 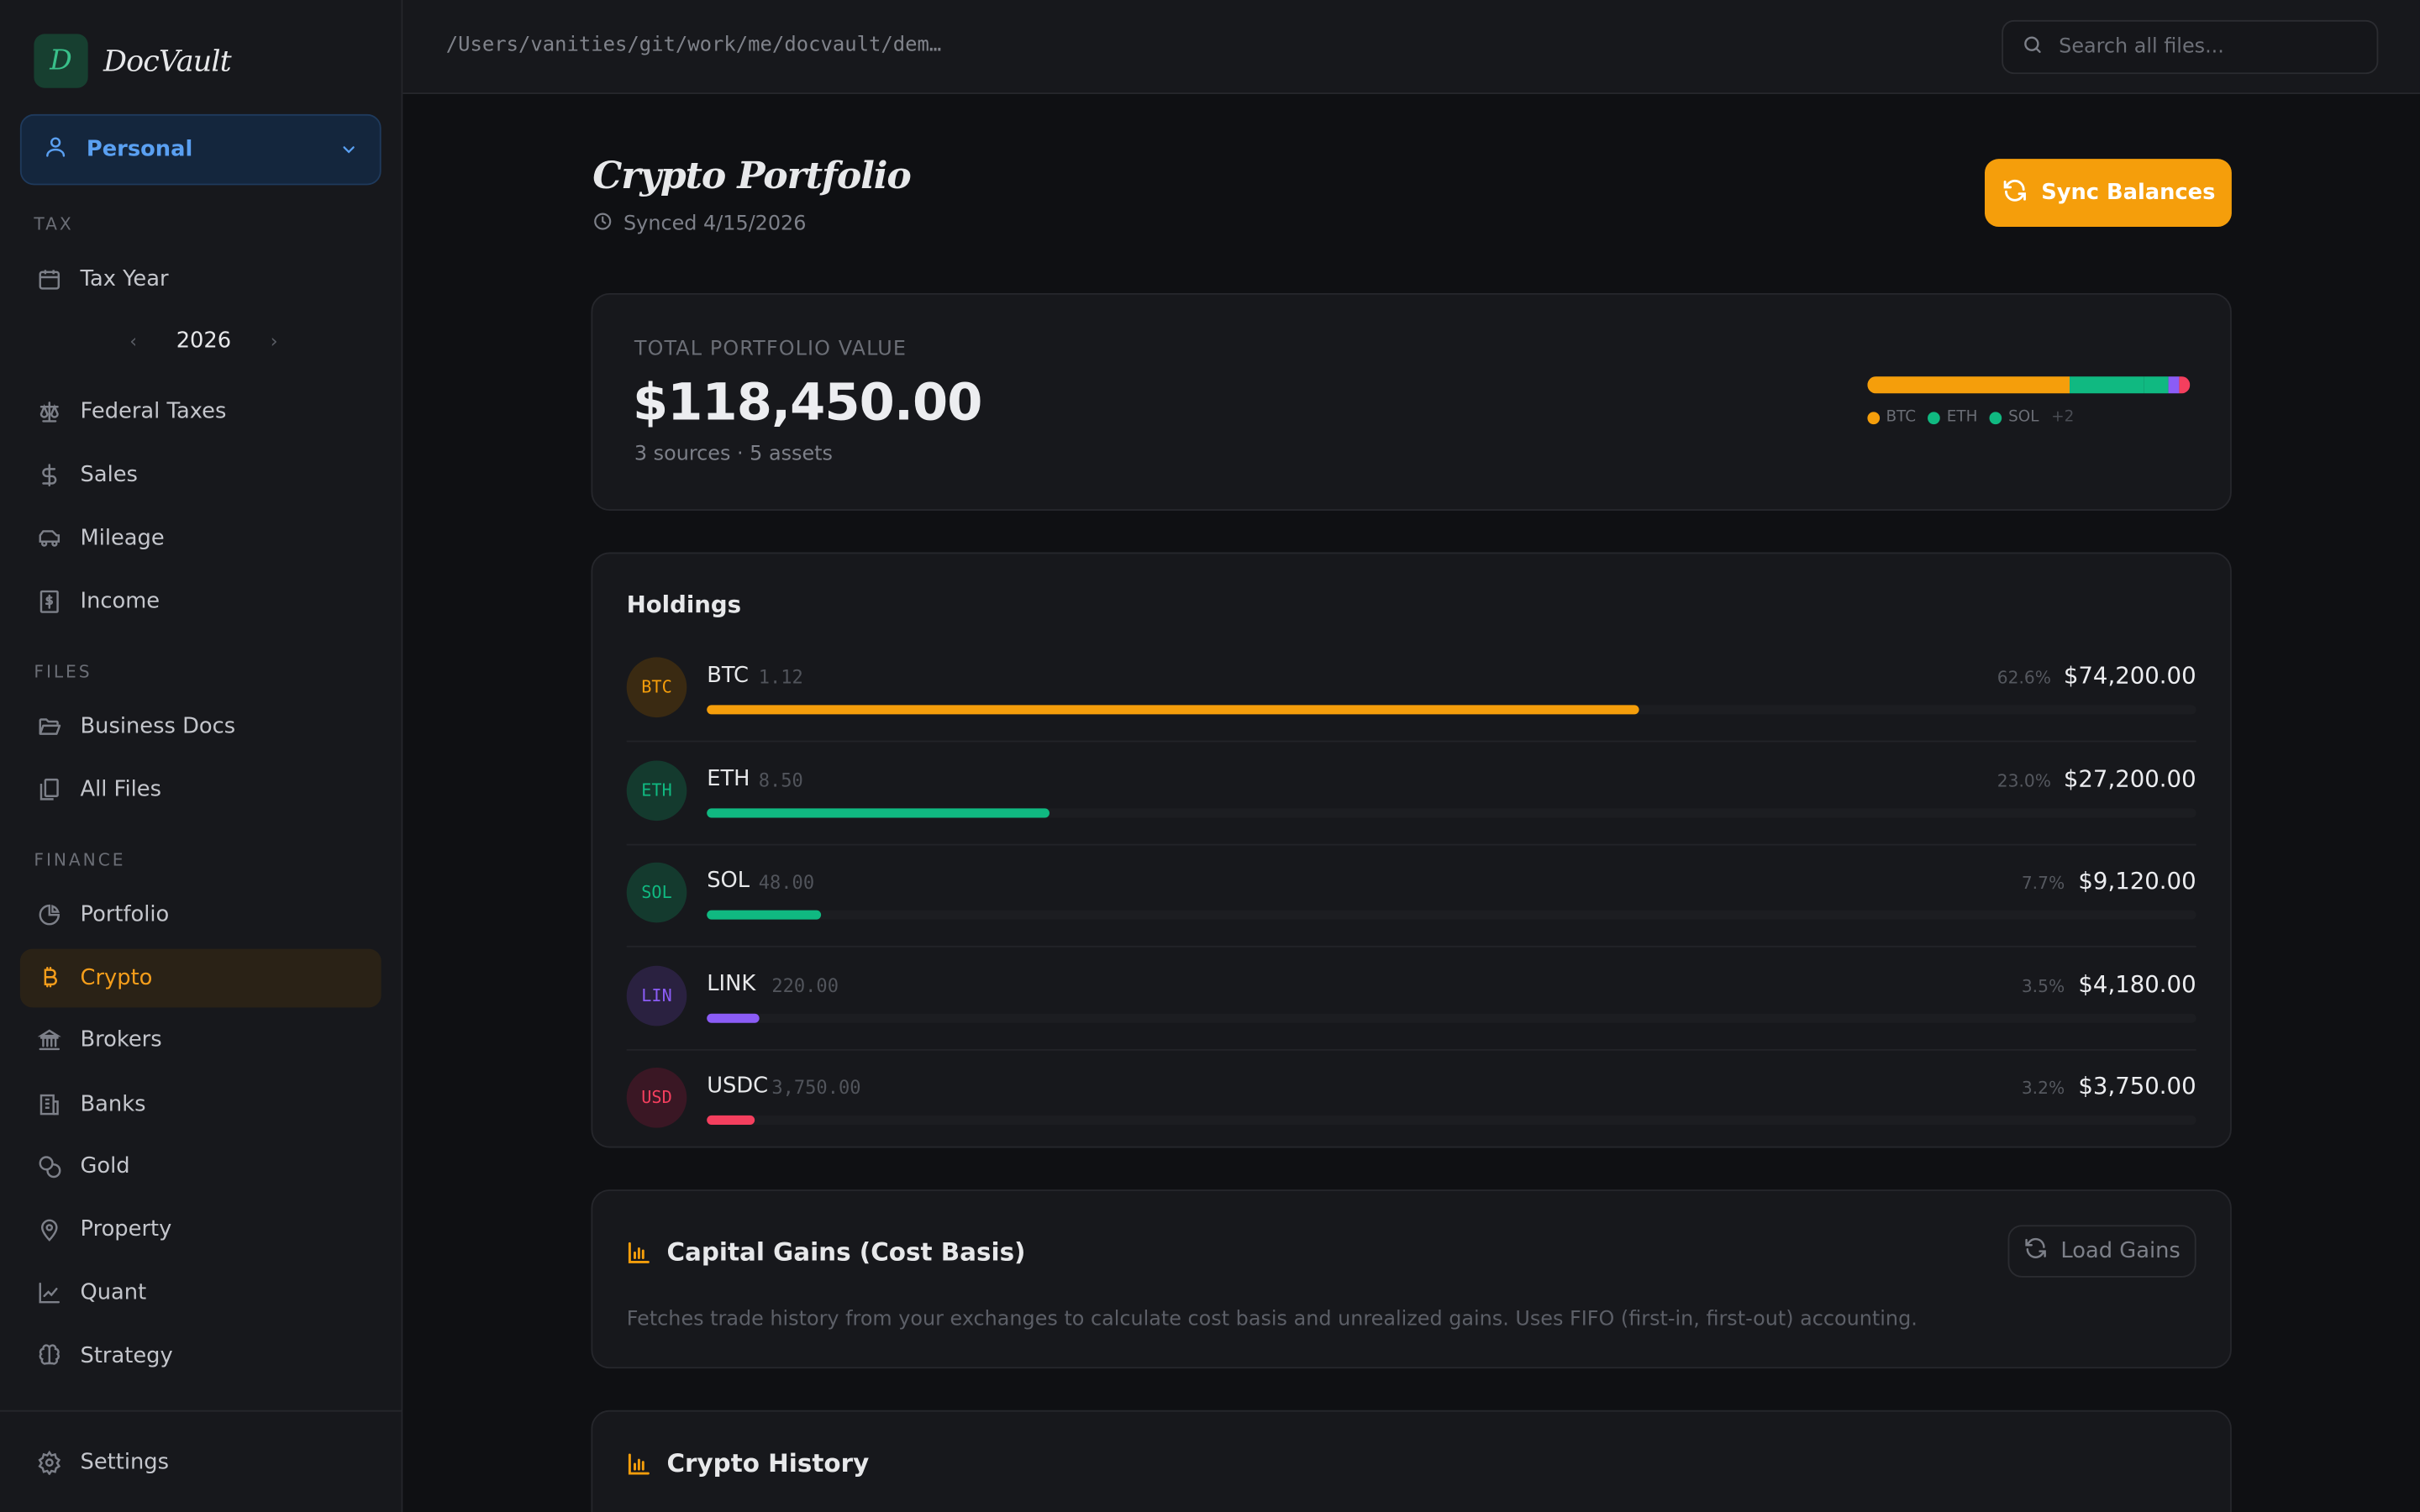 I want to click on sidebar-item-property: Property, so click(x=200, y=1229).